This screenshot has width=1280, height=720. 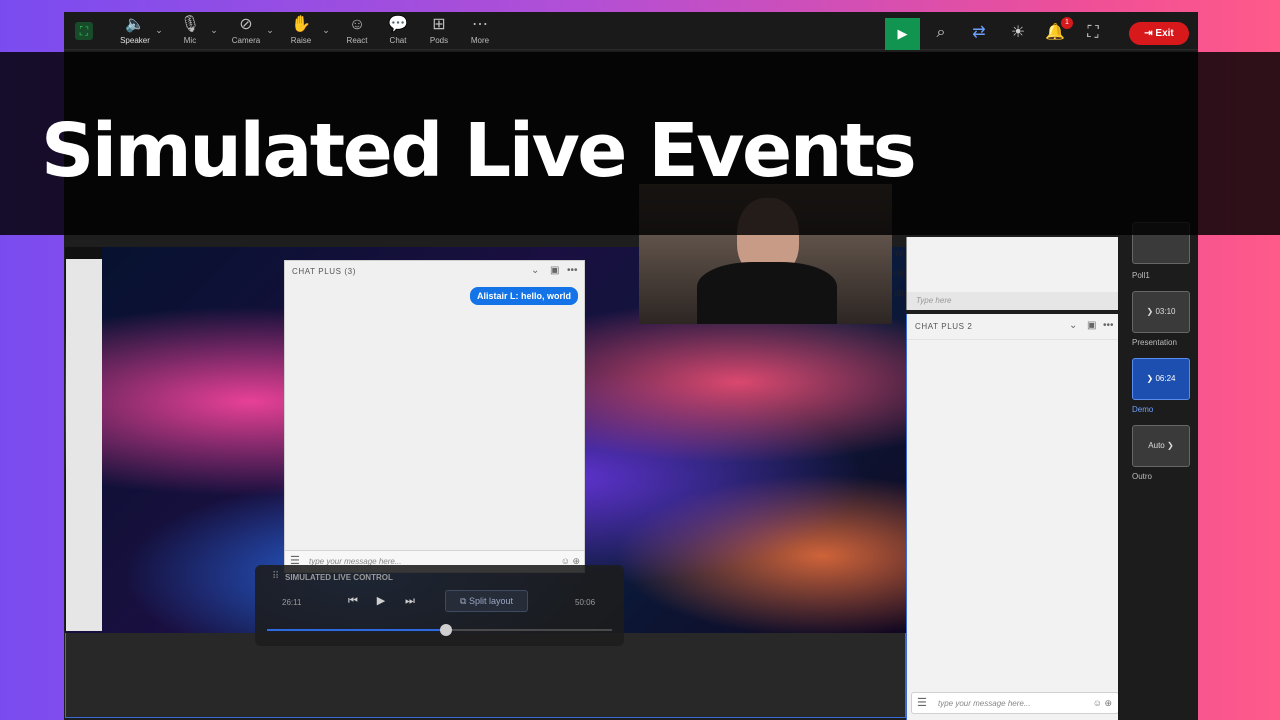 I want to click on stage-thumb-outro: Auto ❯, so click(x=1161, y=446).